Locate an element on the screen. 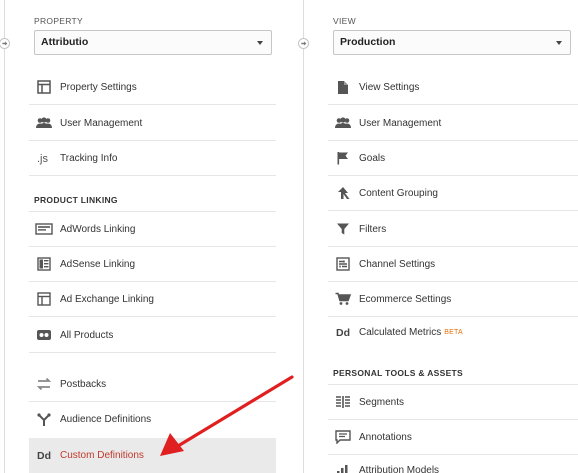  menu-item-content-grouping: Content Grouping is located at coordinates (453, 193).